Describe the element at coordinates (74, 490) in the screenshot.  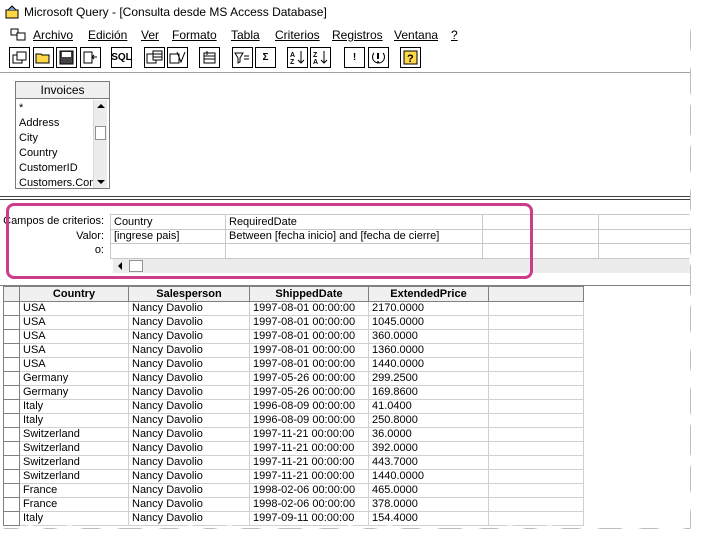
I see `table-cell: France` at that location.